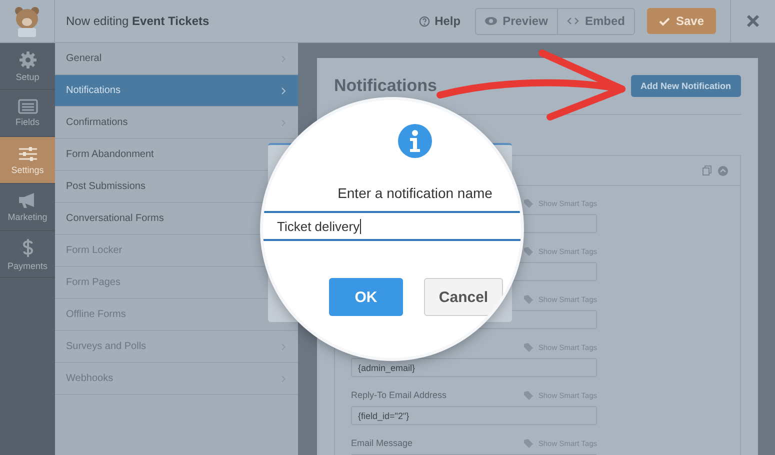 The width and height of the screenshot is (775, 455). Describe the element at coordinates (595, 21) in the screenshot. I see `embed-button: Embed` at that location.